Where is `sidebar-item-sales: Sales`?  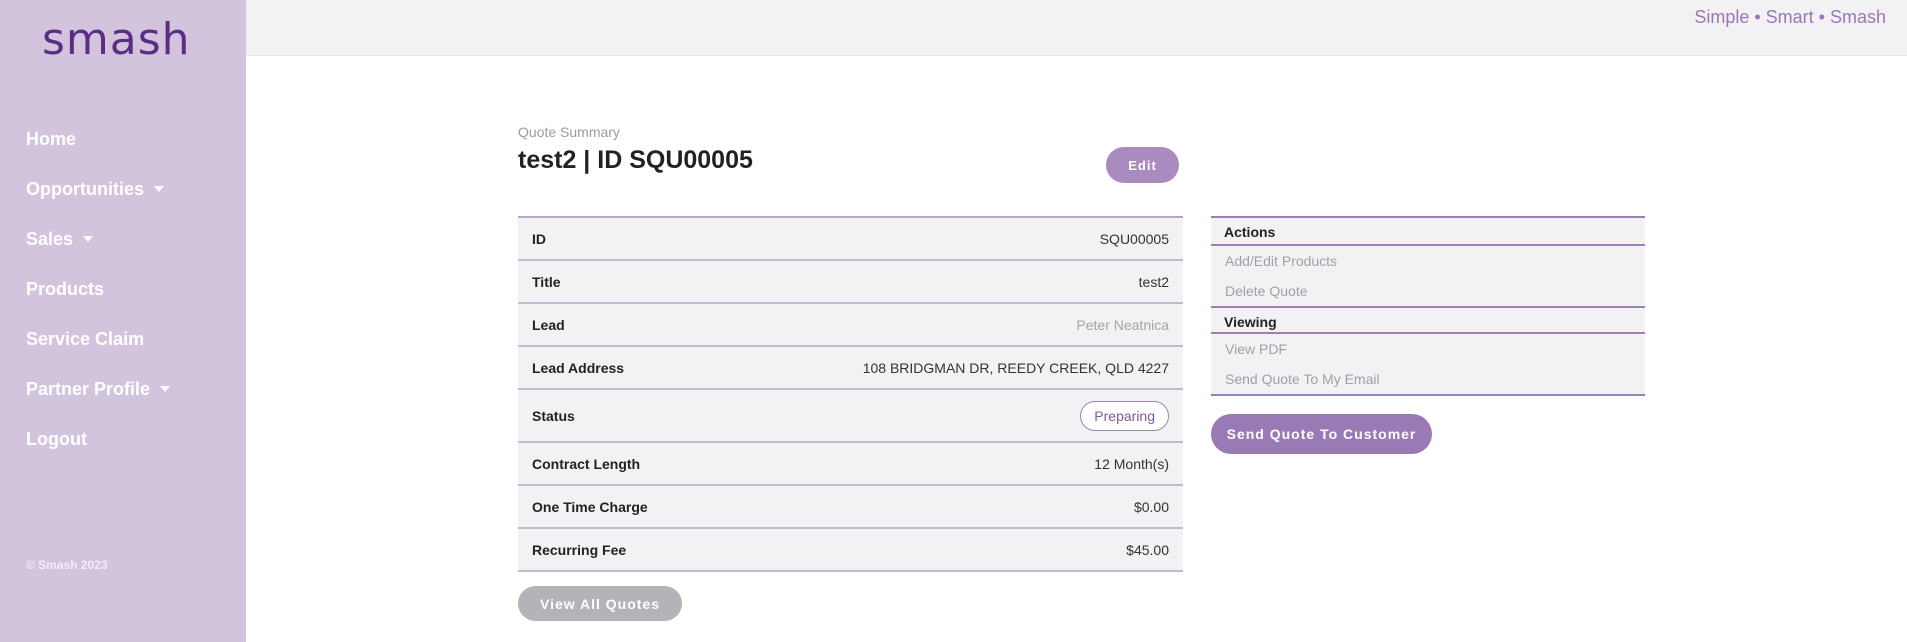 sidebar-item-sales: Sales is located at coordinates (123, 239).